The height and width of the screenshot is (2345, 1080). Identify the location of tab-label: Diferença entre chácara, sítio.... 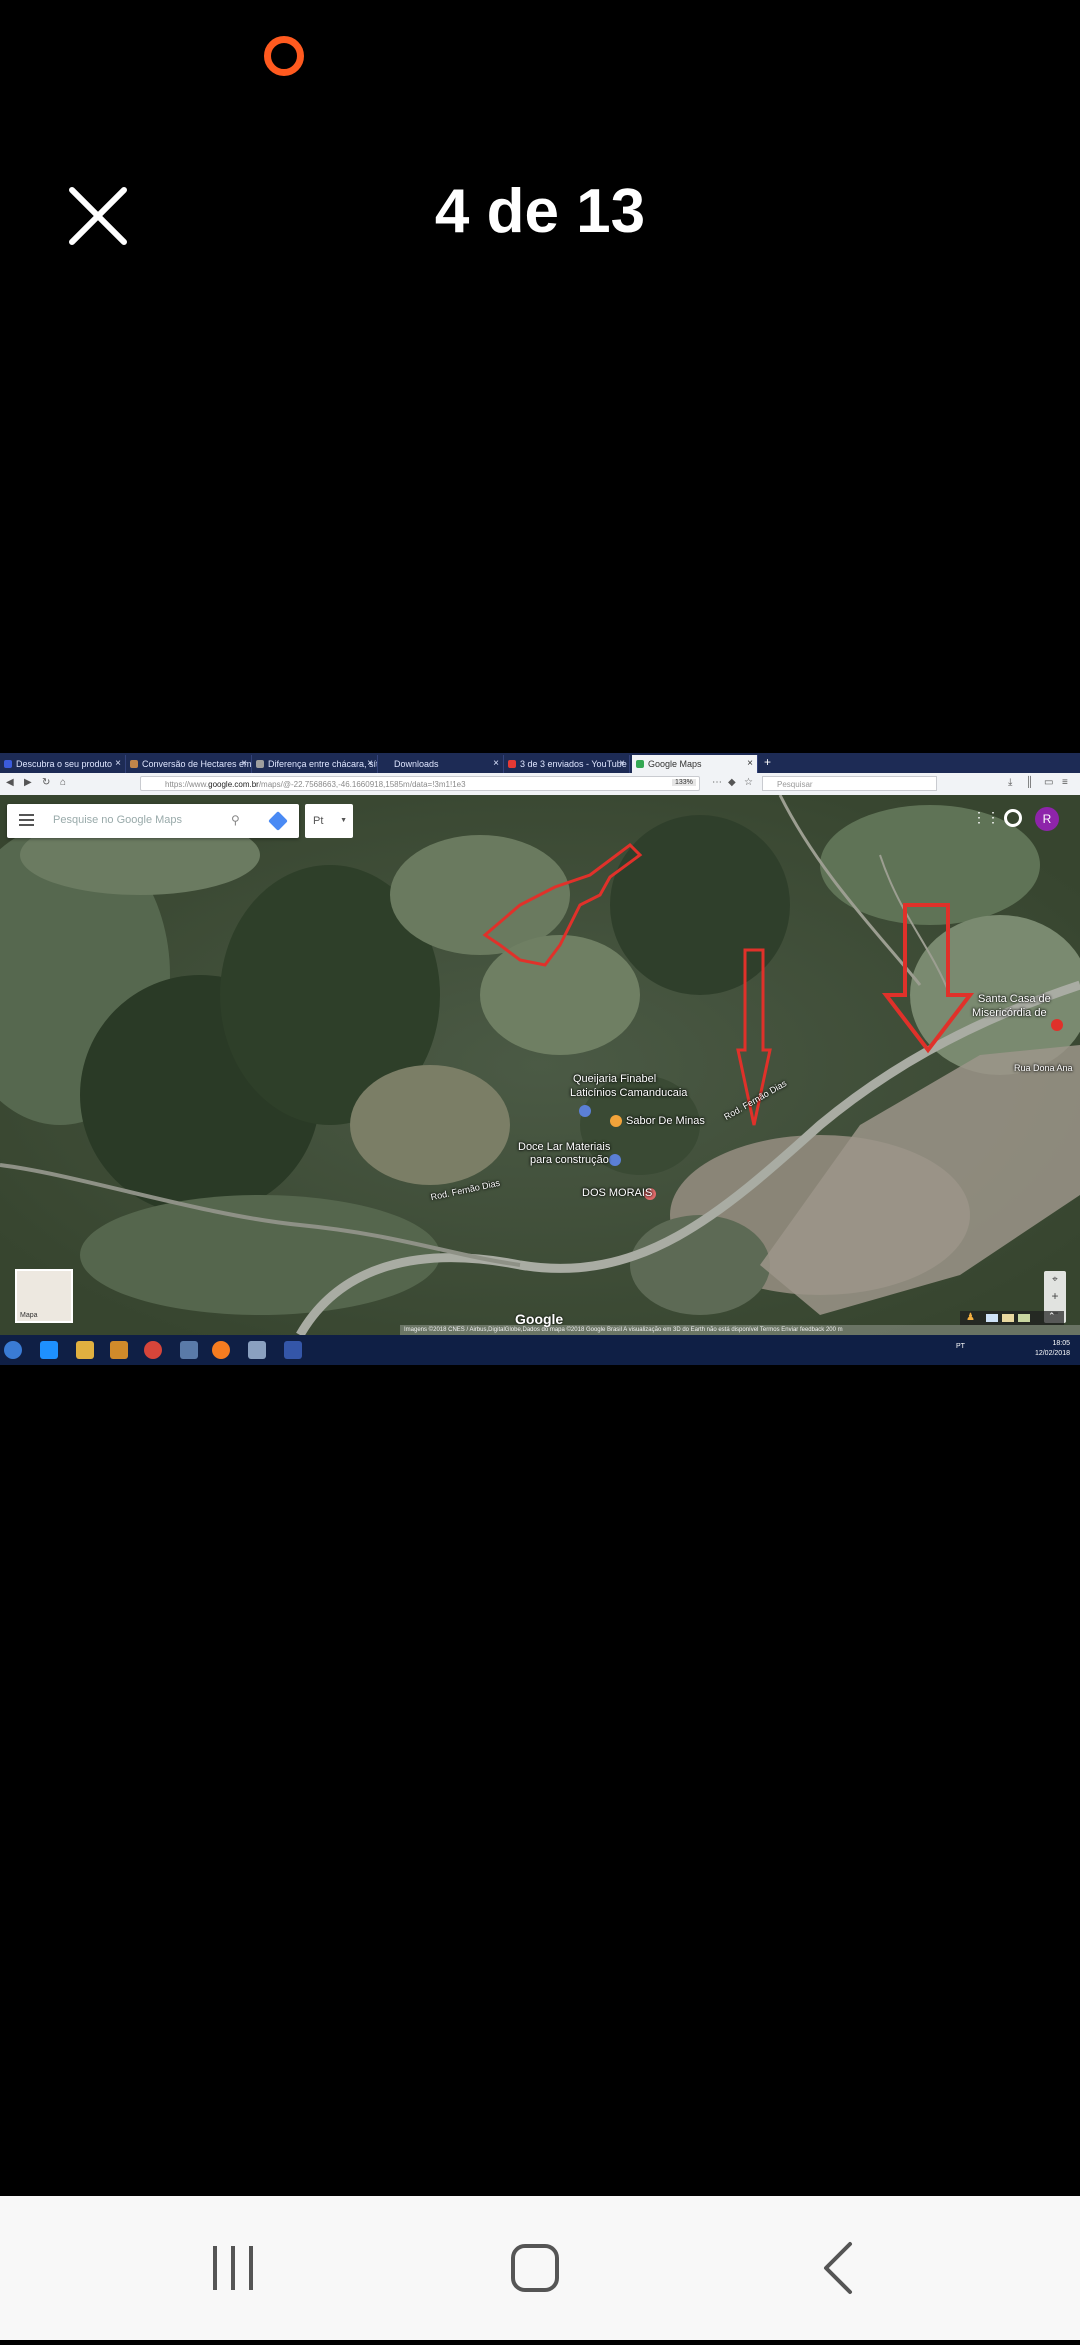
(322, 764).